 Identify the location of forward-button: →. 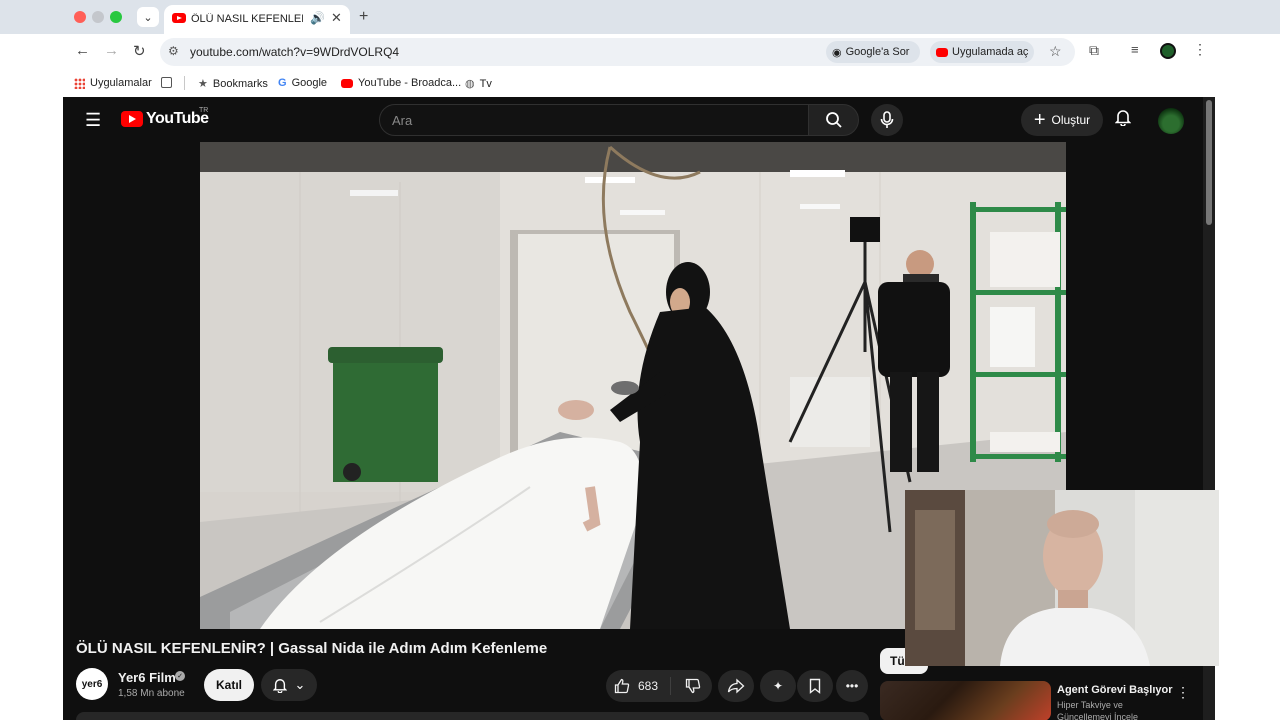
(111, 50).